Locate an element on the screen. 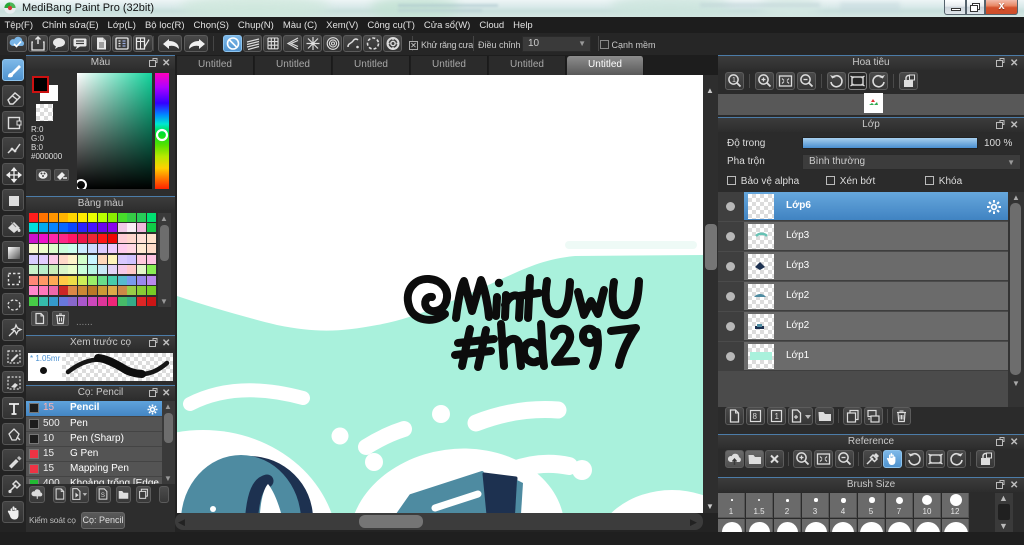 The width and height of the screenshot is (1024, 545). svg-text: 8 is located at coordinates (755, 416).